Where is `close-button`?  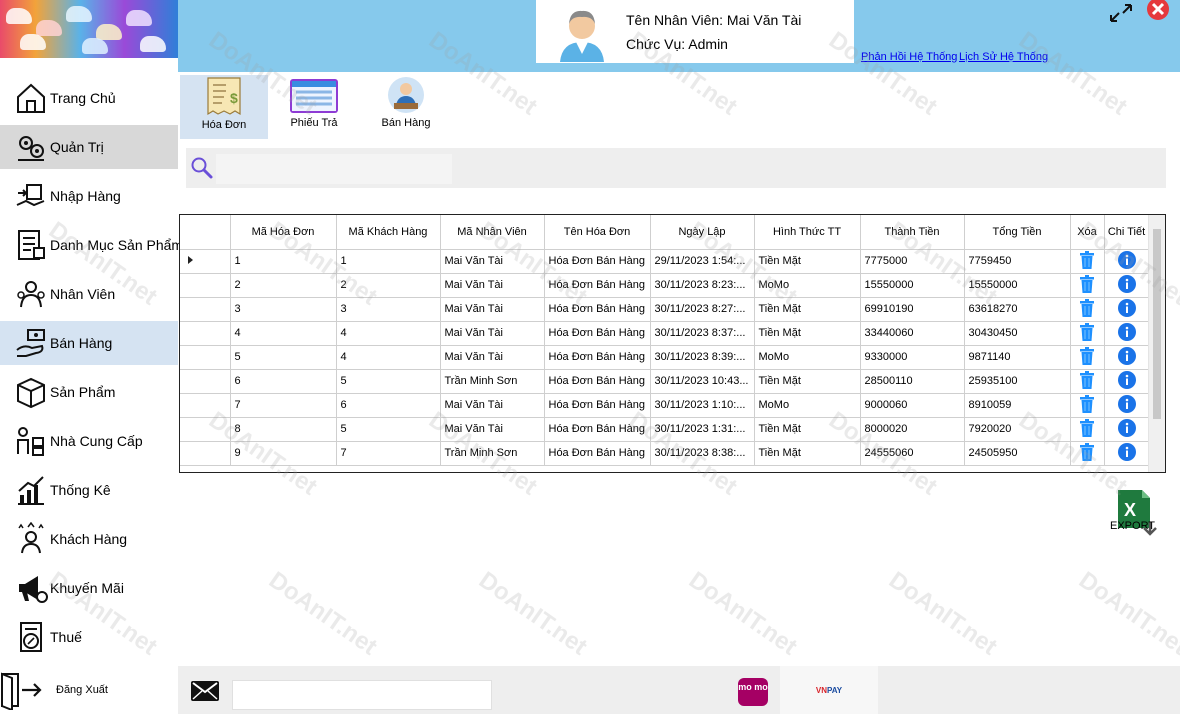 close-button is located at coordinates (1158, 11).